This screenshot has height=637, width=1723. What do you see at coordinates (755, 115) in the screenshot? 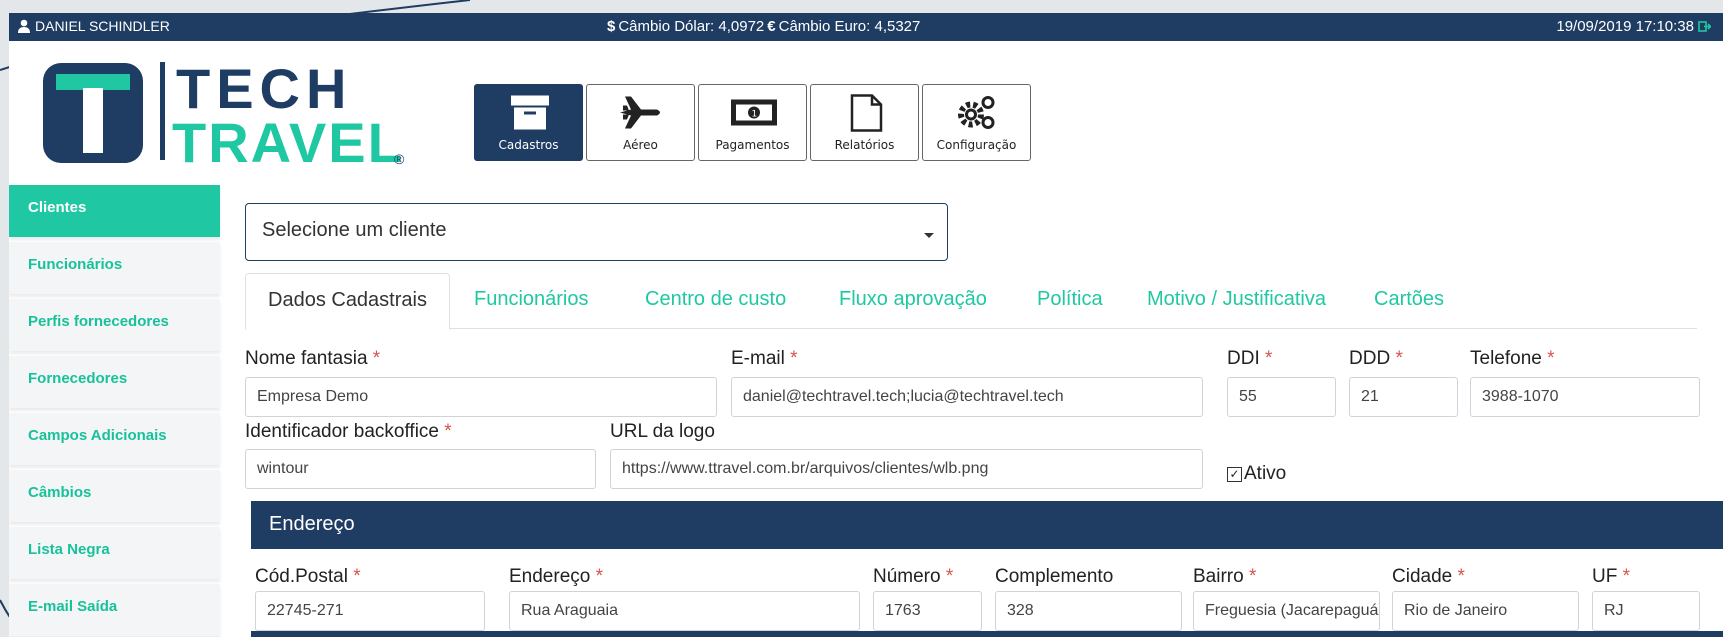
I see `svg-text: 1` at bounding box center [755, 115].